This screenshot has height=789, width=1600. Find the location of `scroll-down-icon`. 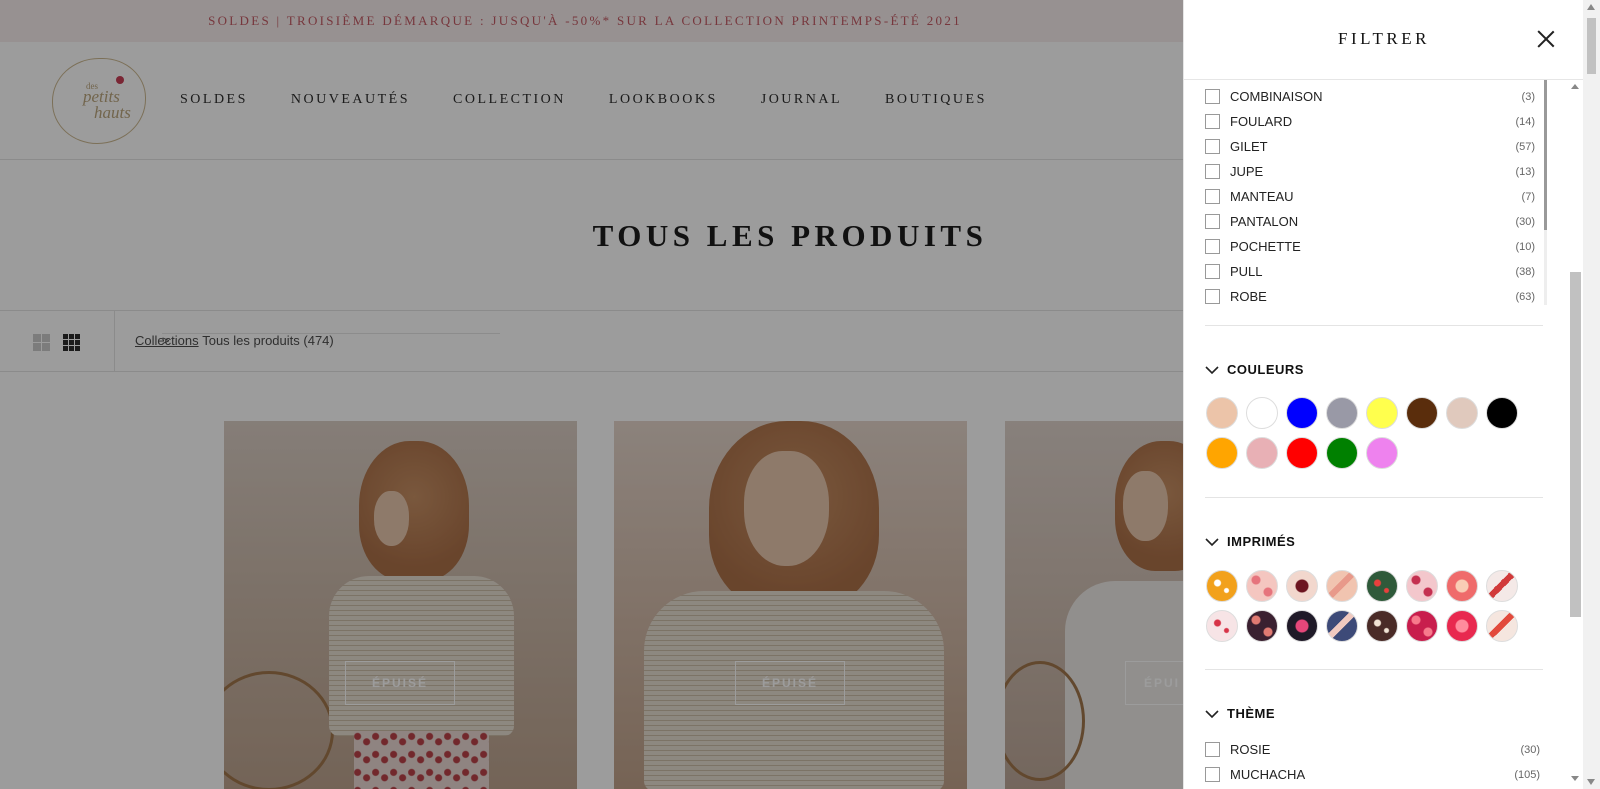

scroll-down-icon is located at coordinates (1591, 782).